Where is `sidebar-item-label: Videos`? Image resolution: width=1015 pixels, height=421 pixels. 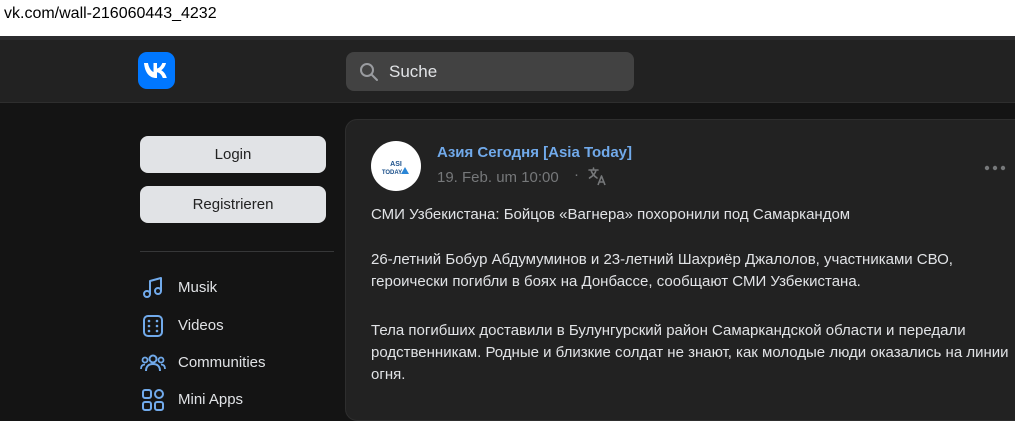
sidebar-item-label: Videos is located at coordinates (201, 325).